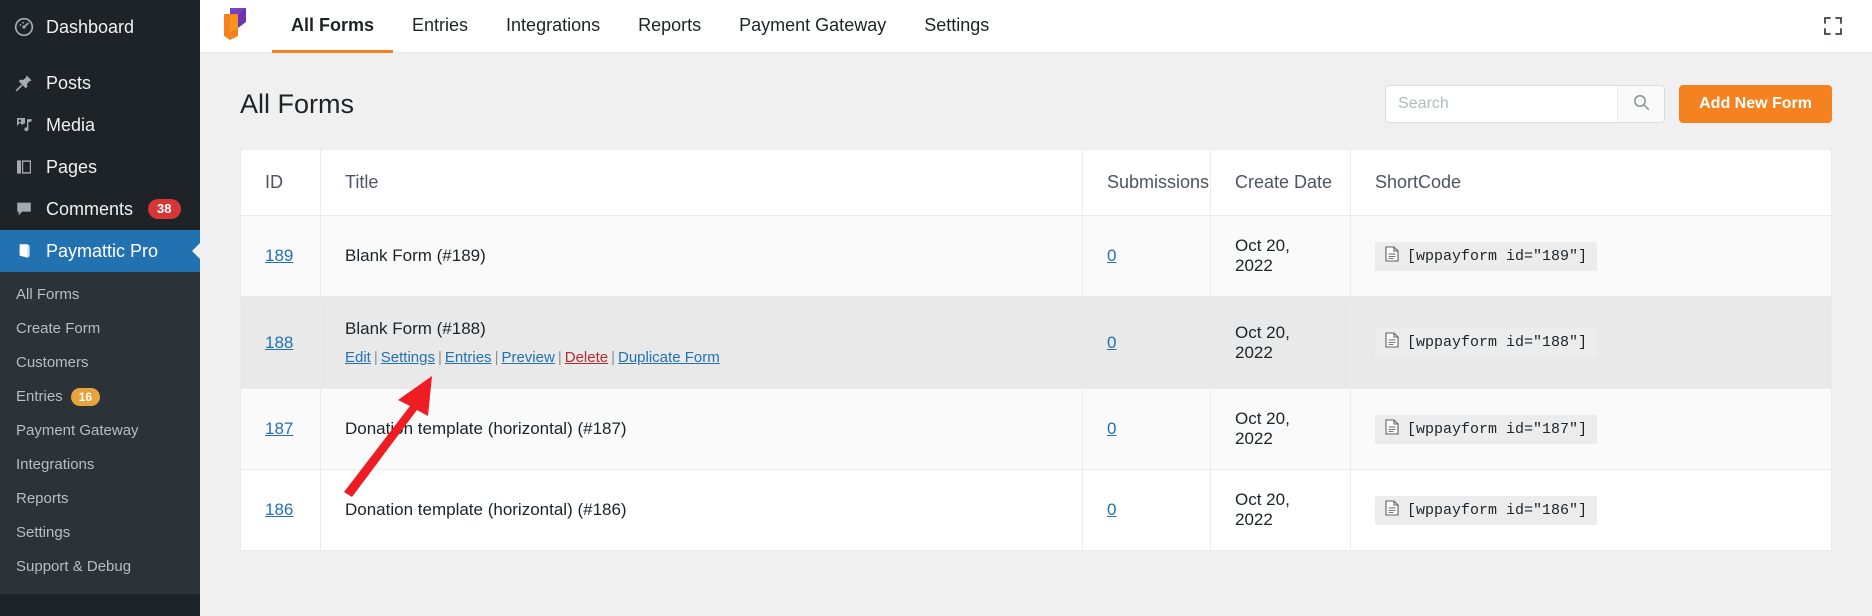 The height and width of the screenshot is (616, 1872). I want to click on tab-label: Entries, so click(440, 24).